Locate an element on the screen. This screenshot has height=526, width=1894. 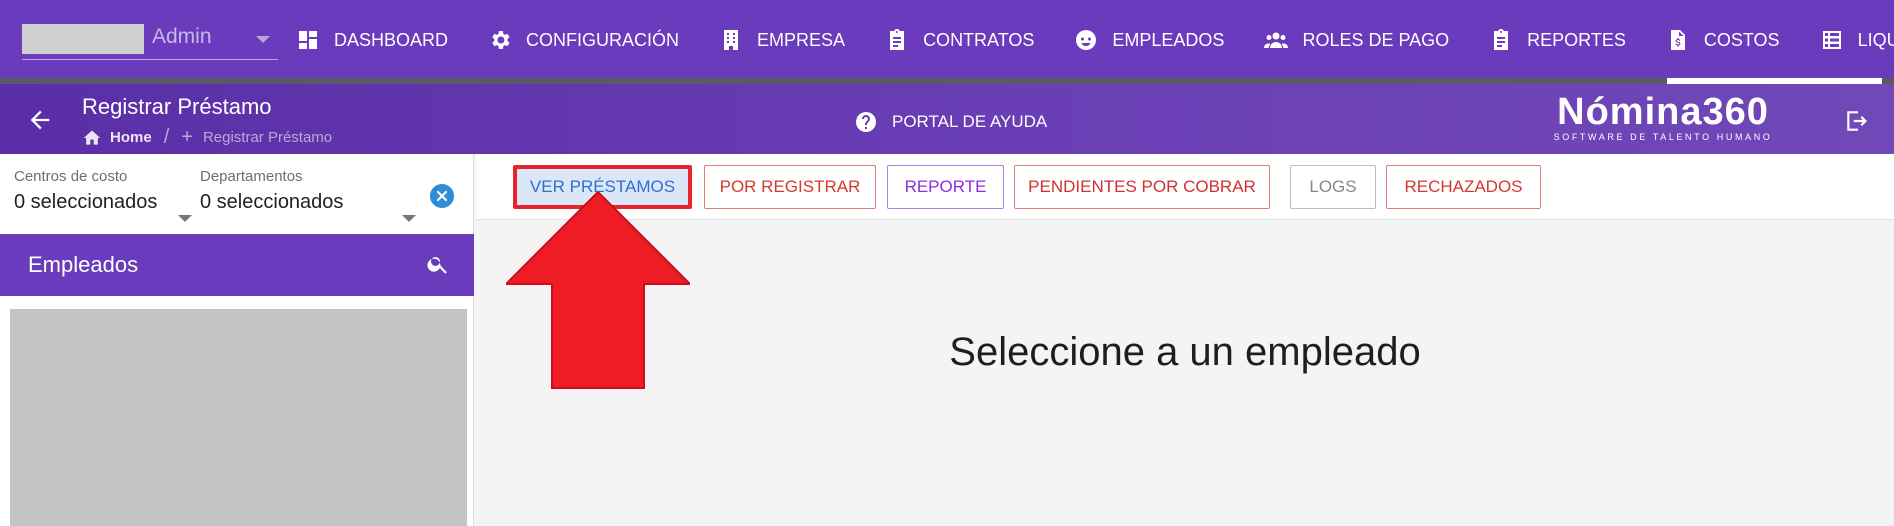
clear-filters-button is located at coordinates (442, 196).